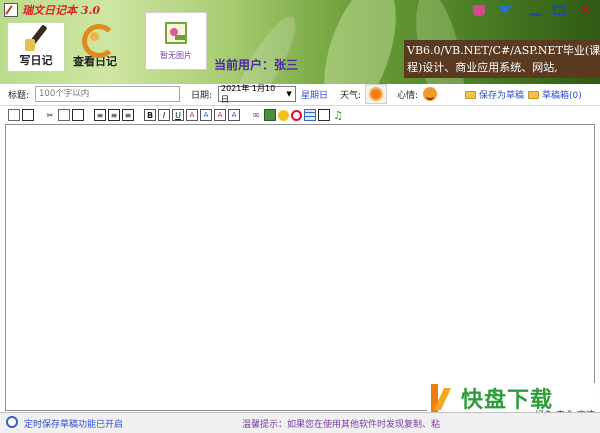 Image resolution: width=600 pixels, height=433 pixels. Describe the element at coordinates (535, 14) in the screenshot. I see `minimize-icon` at that location.